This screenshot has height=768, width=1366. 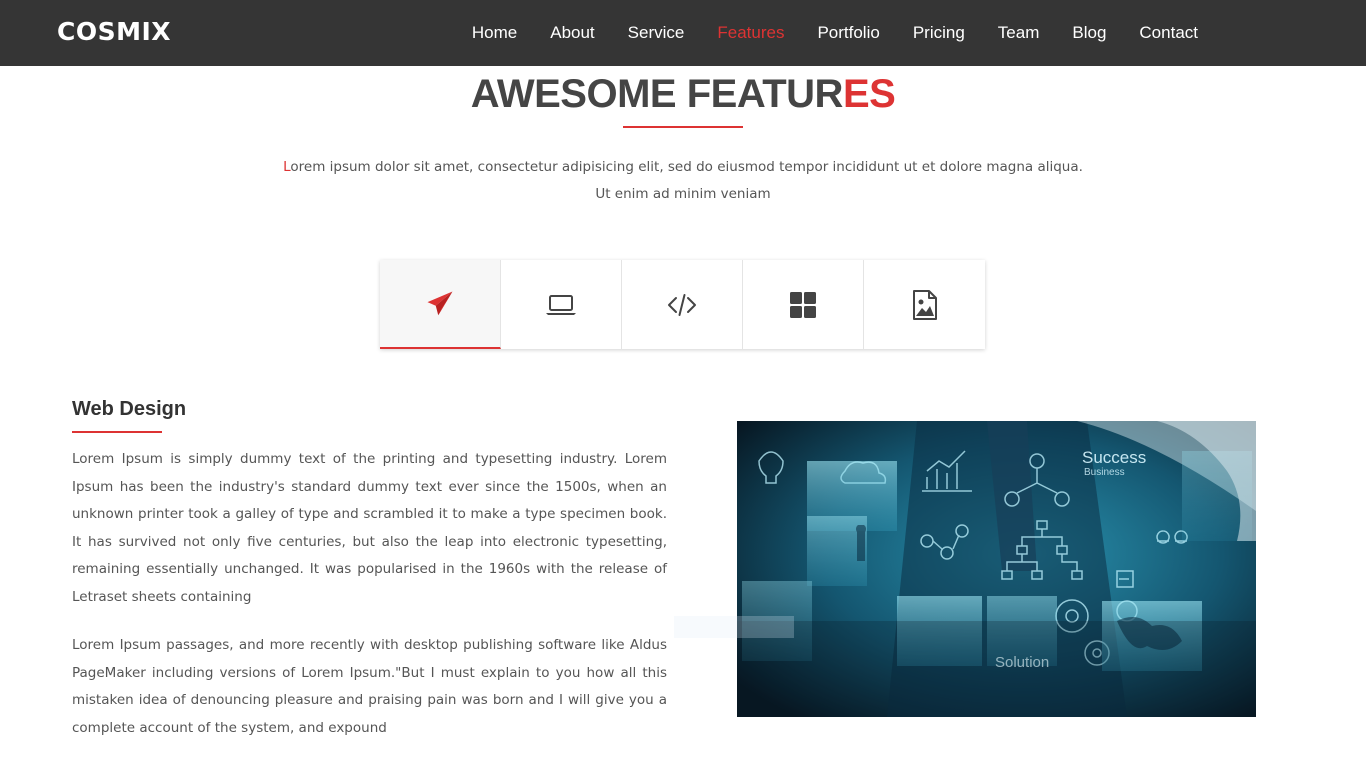 I want to click on nav-item-home: Home, so click(x=494, y=33).